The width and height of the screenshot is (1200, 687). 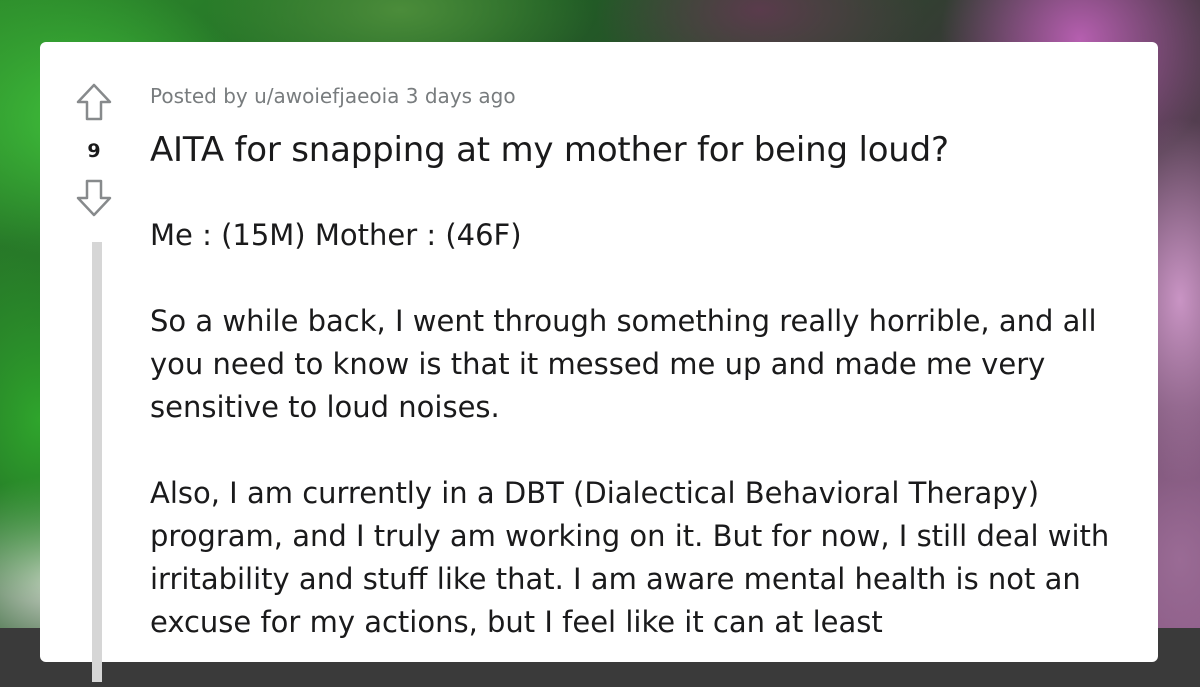 I want to click on upvote-button, so click(x=94, y=102).